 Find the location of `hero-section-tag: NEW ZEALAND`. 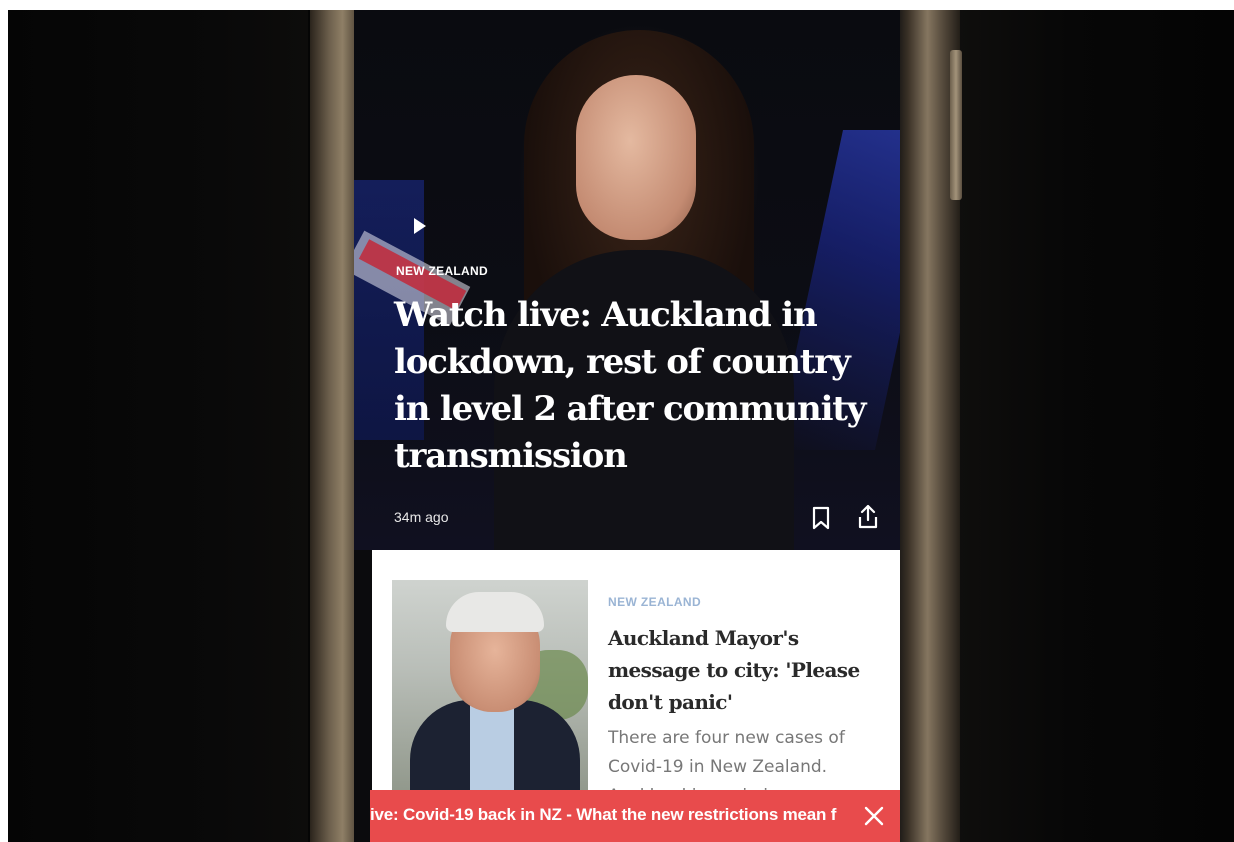

hero-section-tag: NEW ZEALAND is located at coordinates (442, 271).